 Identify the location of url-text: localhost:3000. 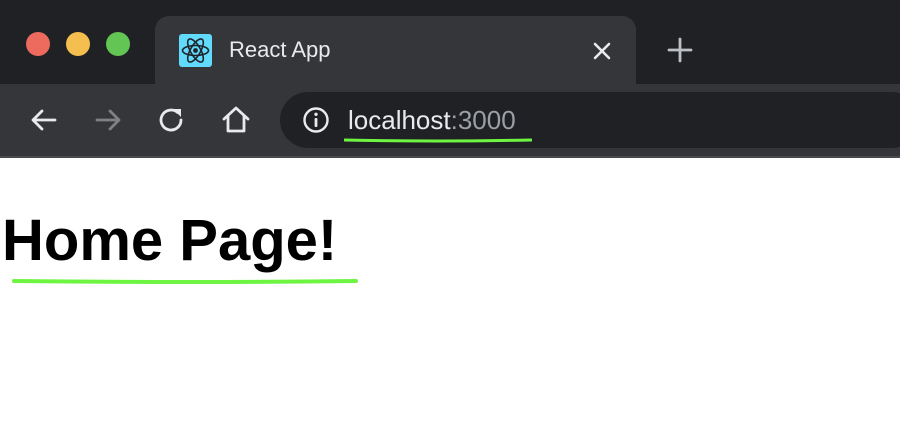
(432, 120).